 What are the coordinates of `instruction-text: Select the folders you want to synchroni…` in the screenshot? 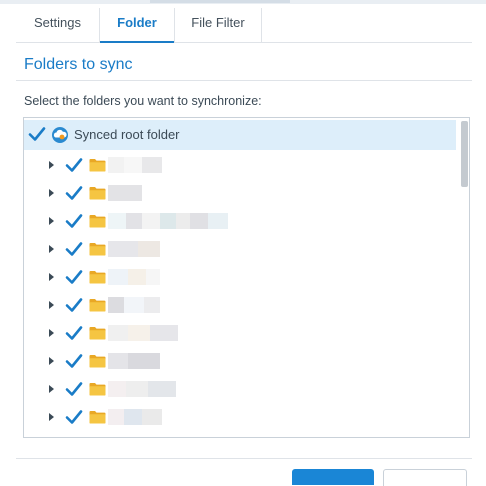 It's located at (143, 101).